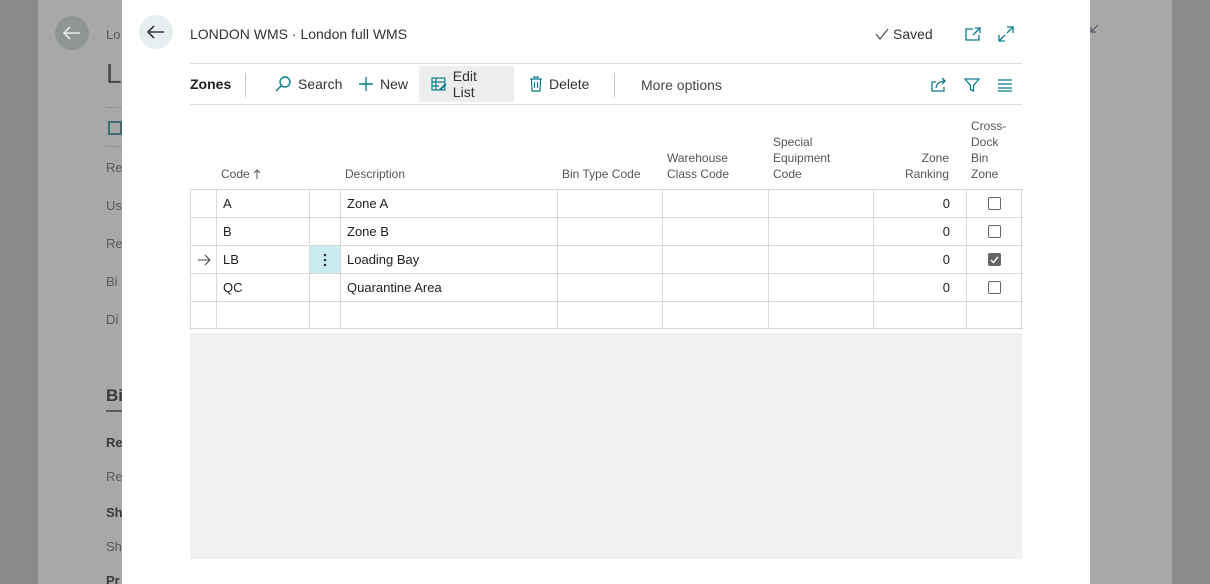 Image resolution: width=1210 pixels, height=584 pixels. Describe the element at coordinates (1005, 85) in the screenshot. I see `list-view-button` at that location.